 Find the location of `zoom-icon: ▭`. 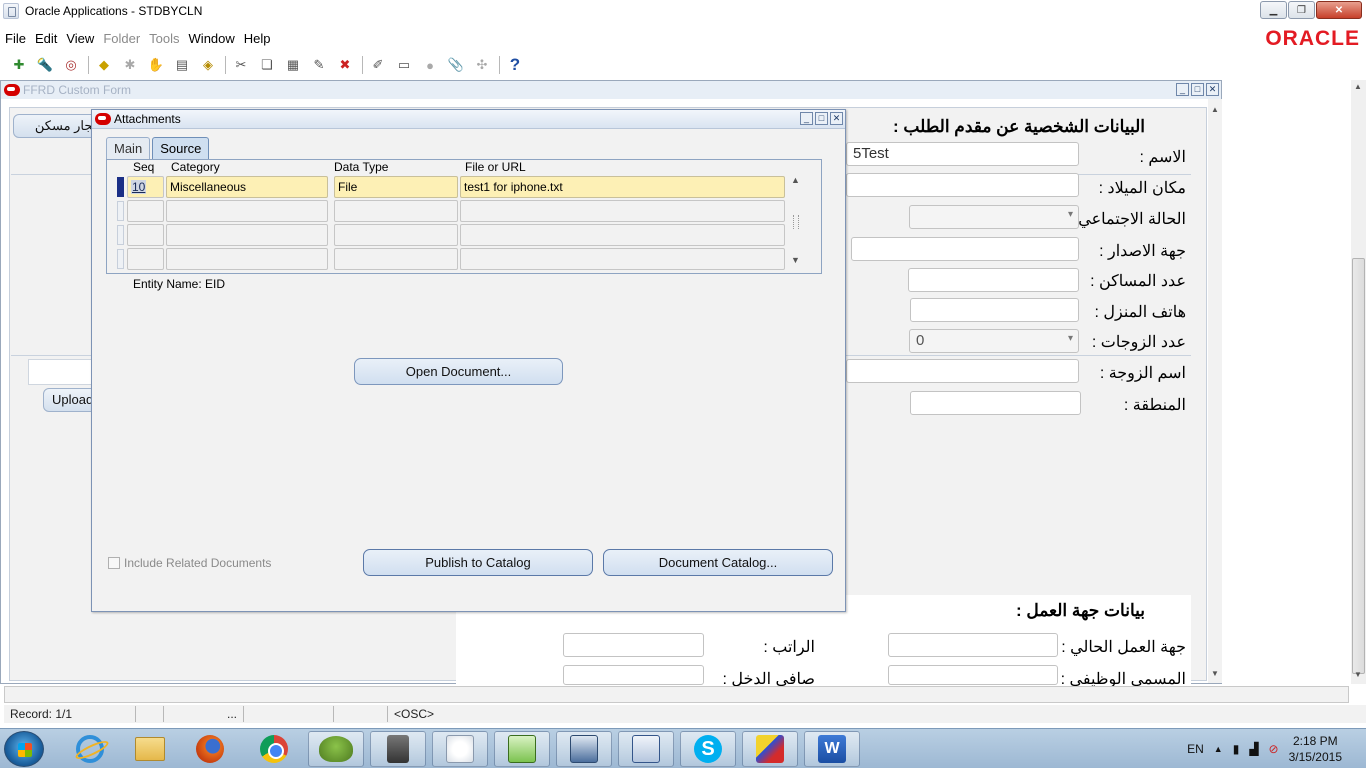

zoom-icon: ▭ is located at coordinates (404, 65).